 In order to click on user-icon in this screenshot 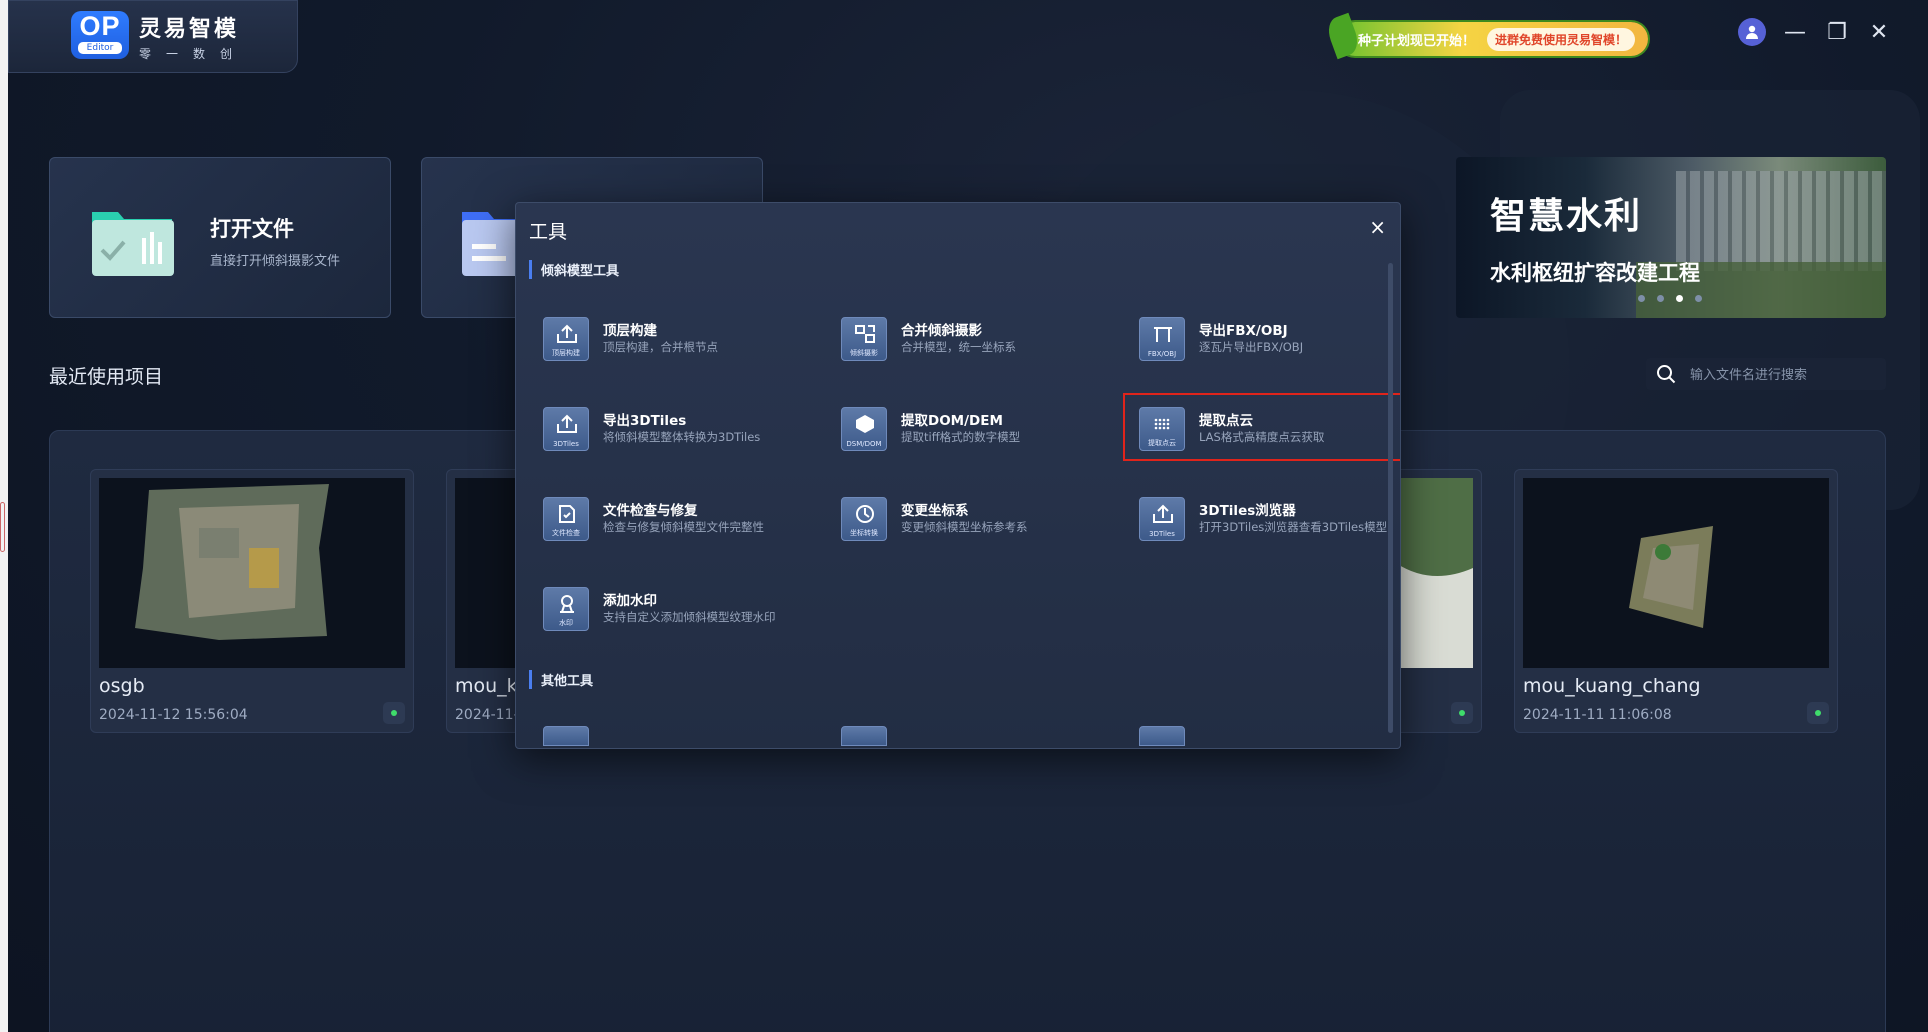, I will do `click(1752, 32)`.